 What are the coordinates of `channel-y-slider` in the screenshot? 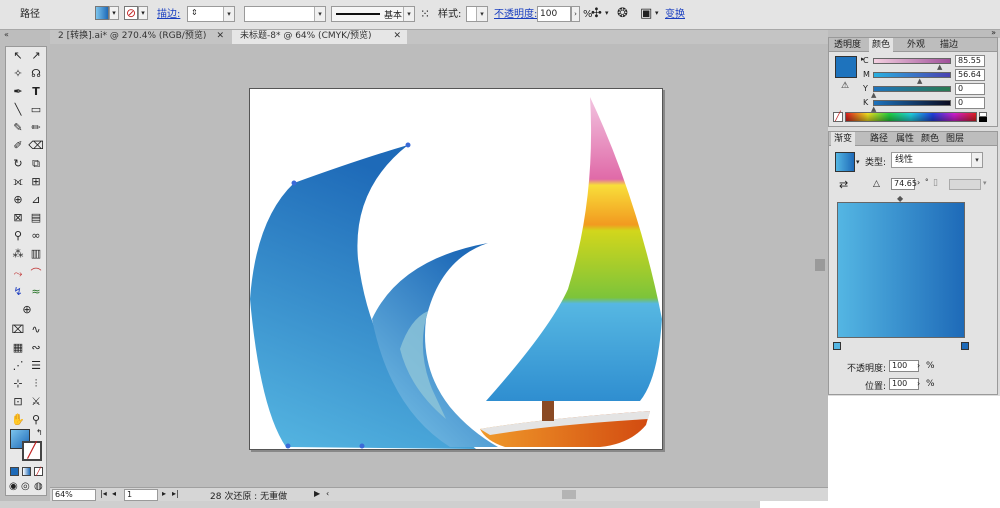 It's located at (912, 89).